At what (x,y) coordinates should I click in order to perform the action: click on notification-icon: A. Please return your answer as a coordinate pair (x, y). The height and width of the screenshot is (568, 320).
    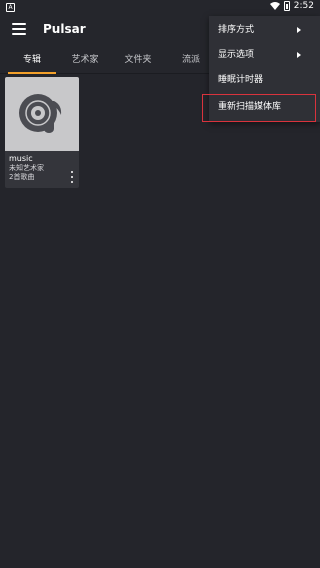
    Looking at the image, I should click on (10, 7).